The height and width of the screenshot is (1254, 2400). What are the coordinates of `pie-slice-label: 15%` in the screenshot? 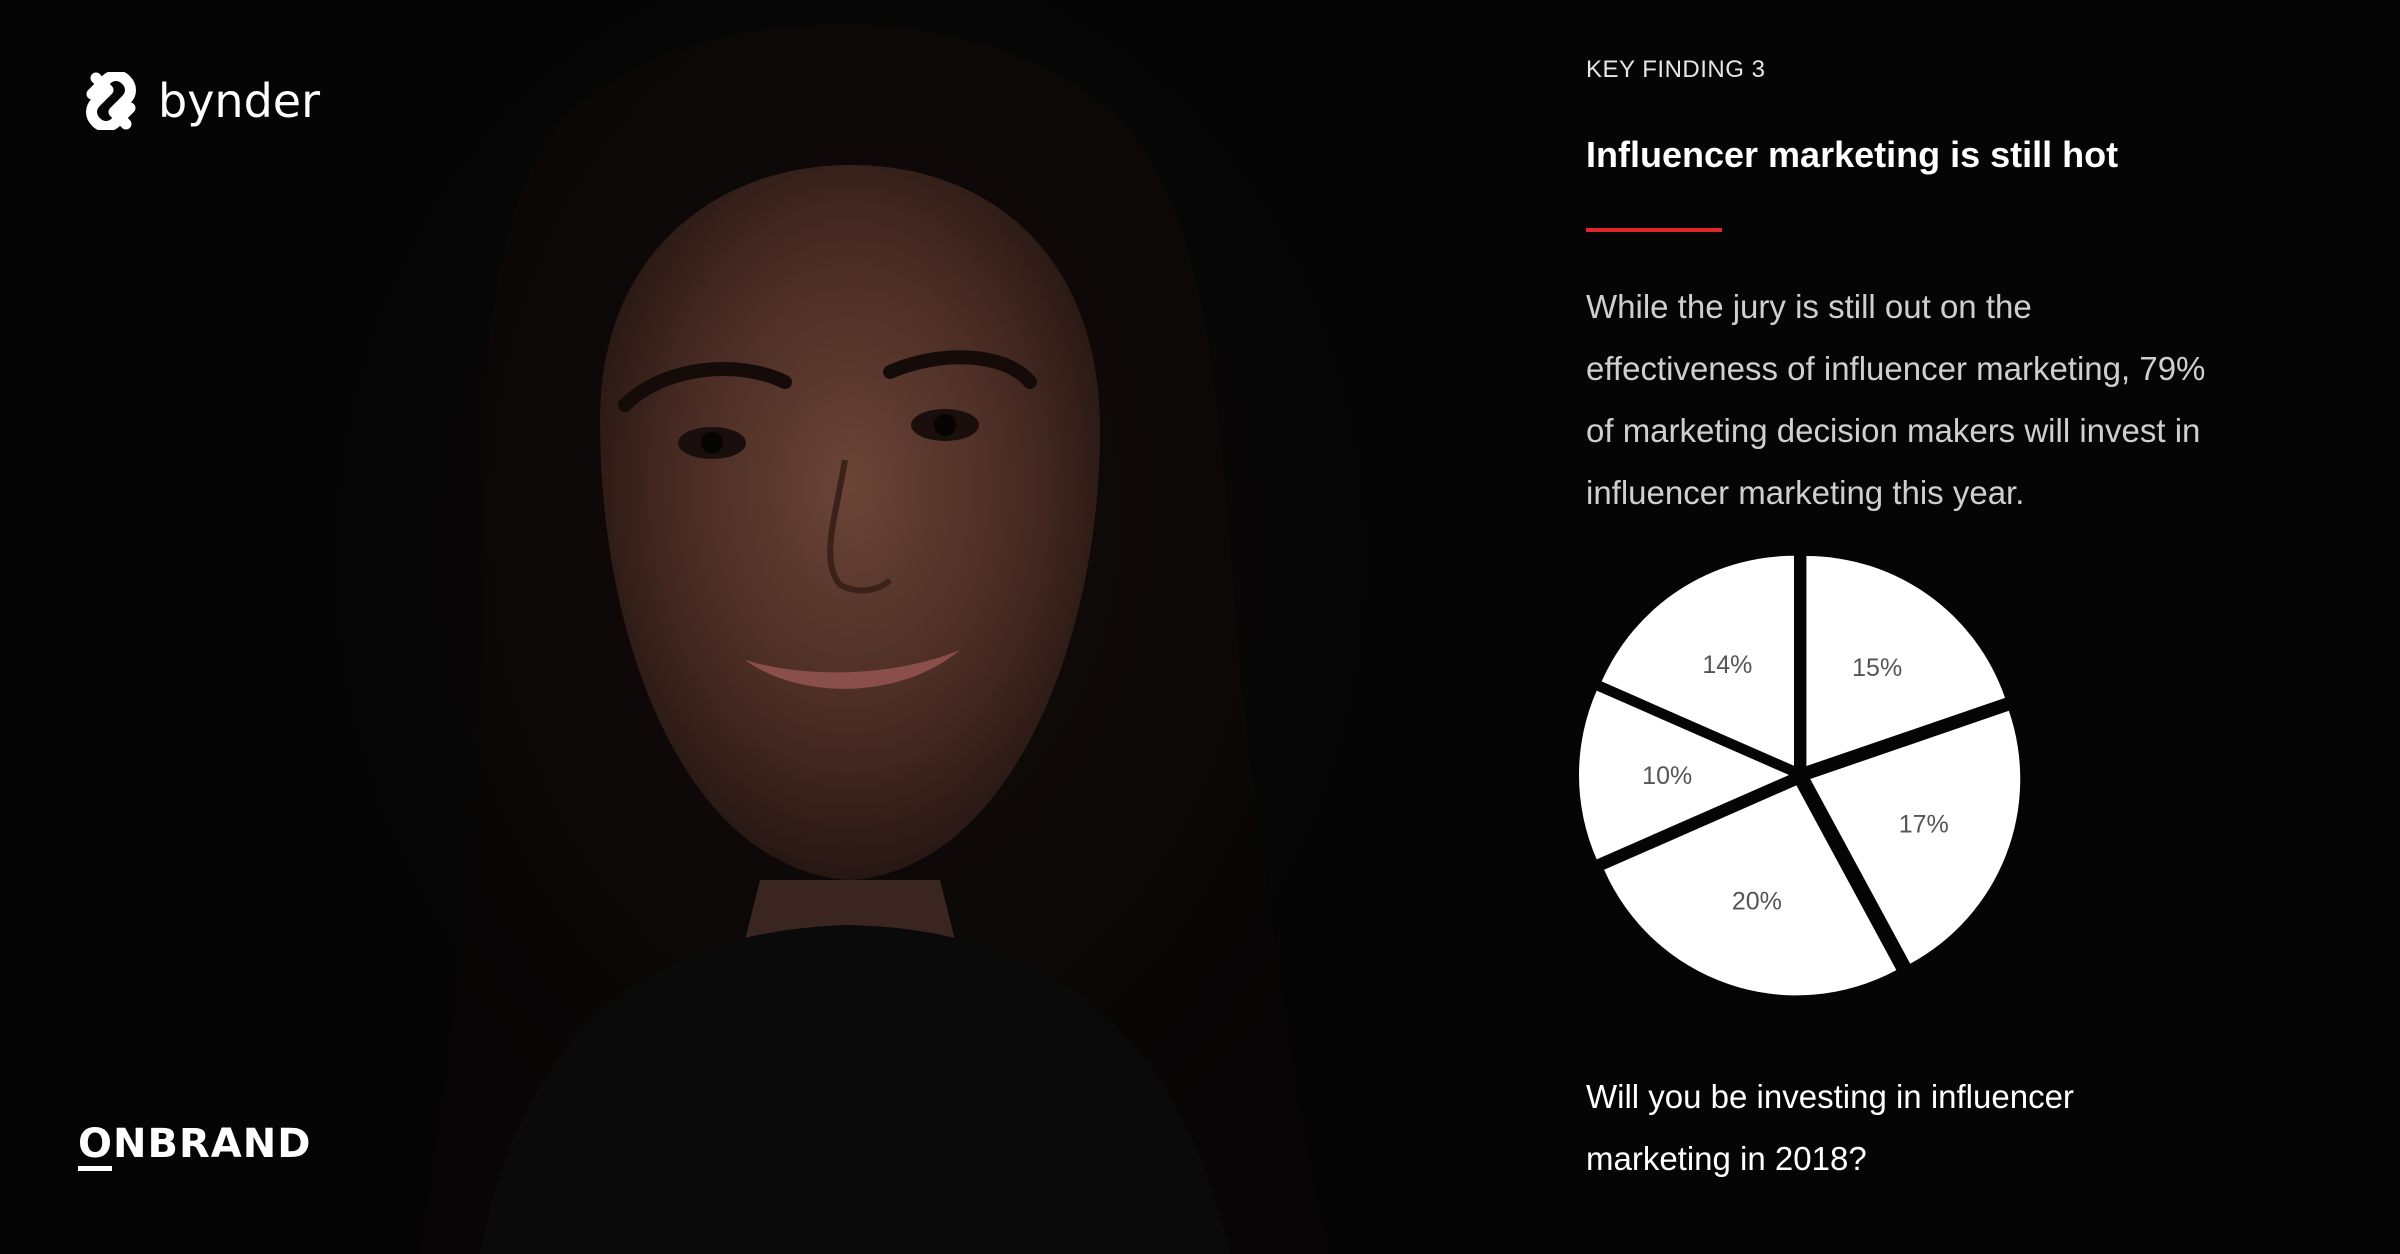 It's located at (1877, 668).